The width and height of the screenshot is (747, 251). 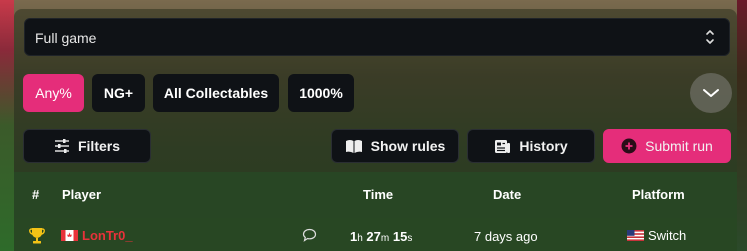 I want to click on canada-flag-icon, so click(x=69, y=235).